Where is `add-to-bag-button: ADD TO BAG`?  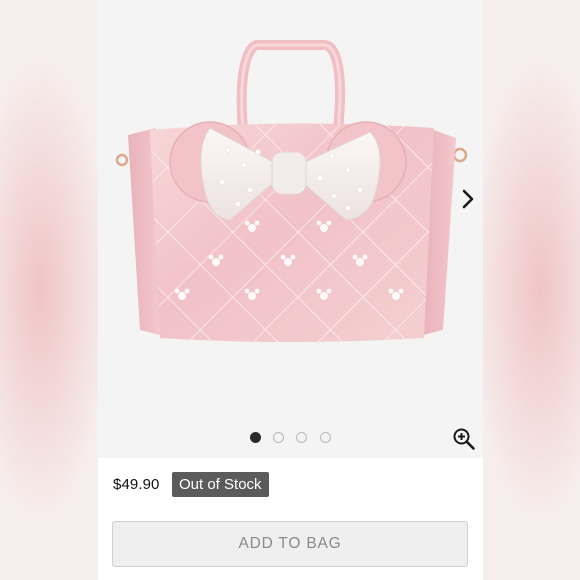 add-to-bag-button: ADD TO BAG is located at coordinates (290, 544).